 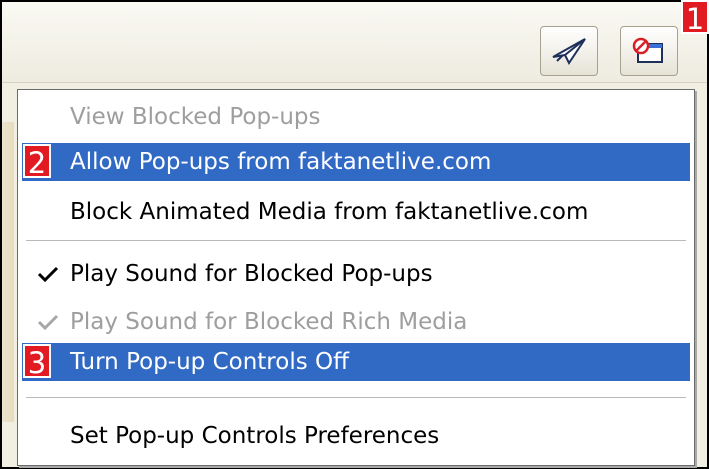 I want to click on popup-blocker-button, so click(x=649, y=51).